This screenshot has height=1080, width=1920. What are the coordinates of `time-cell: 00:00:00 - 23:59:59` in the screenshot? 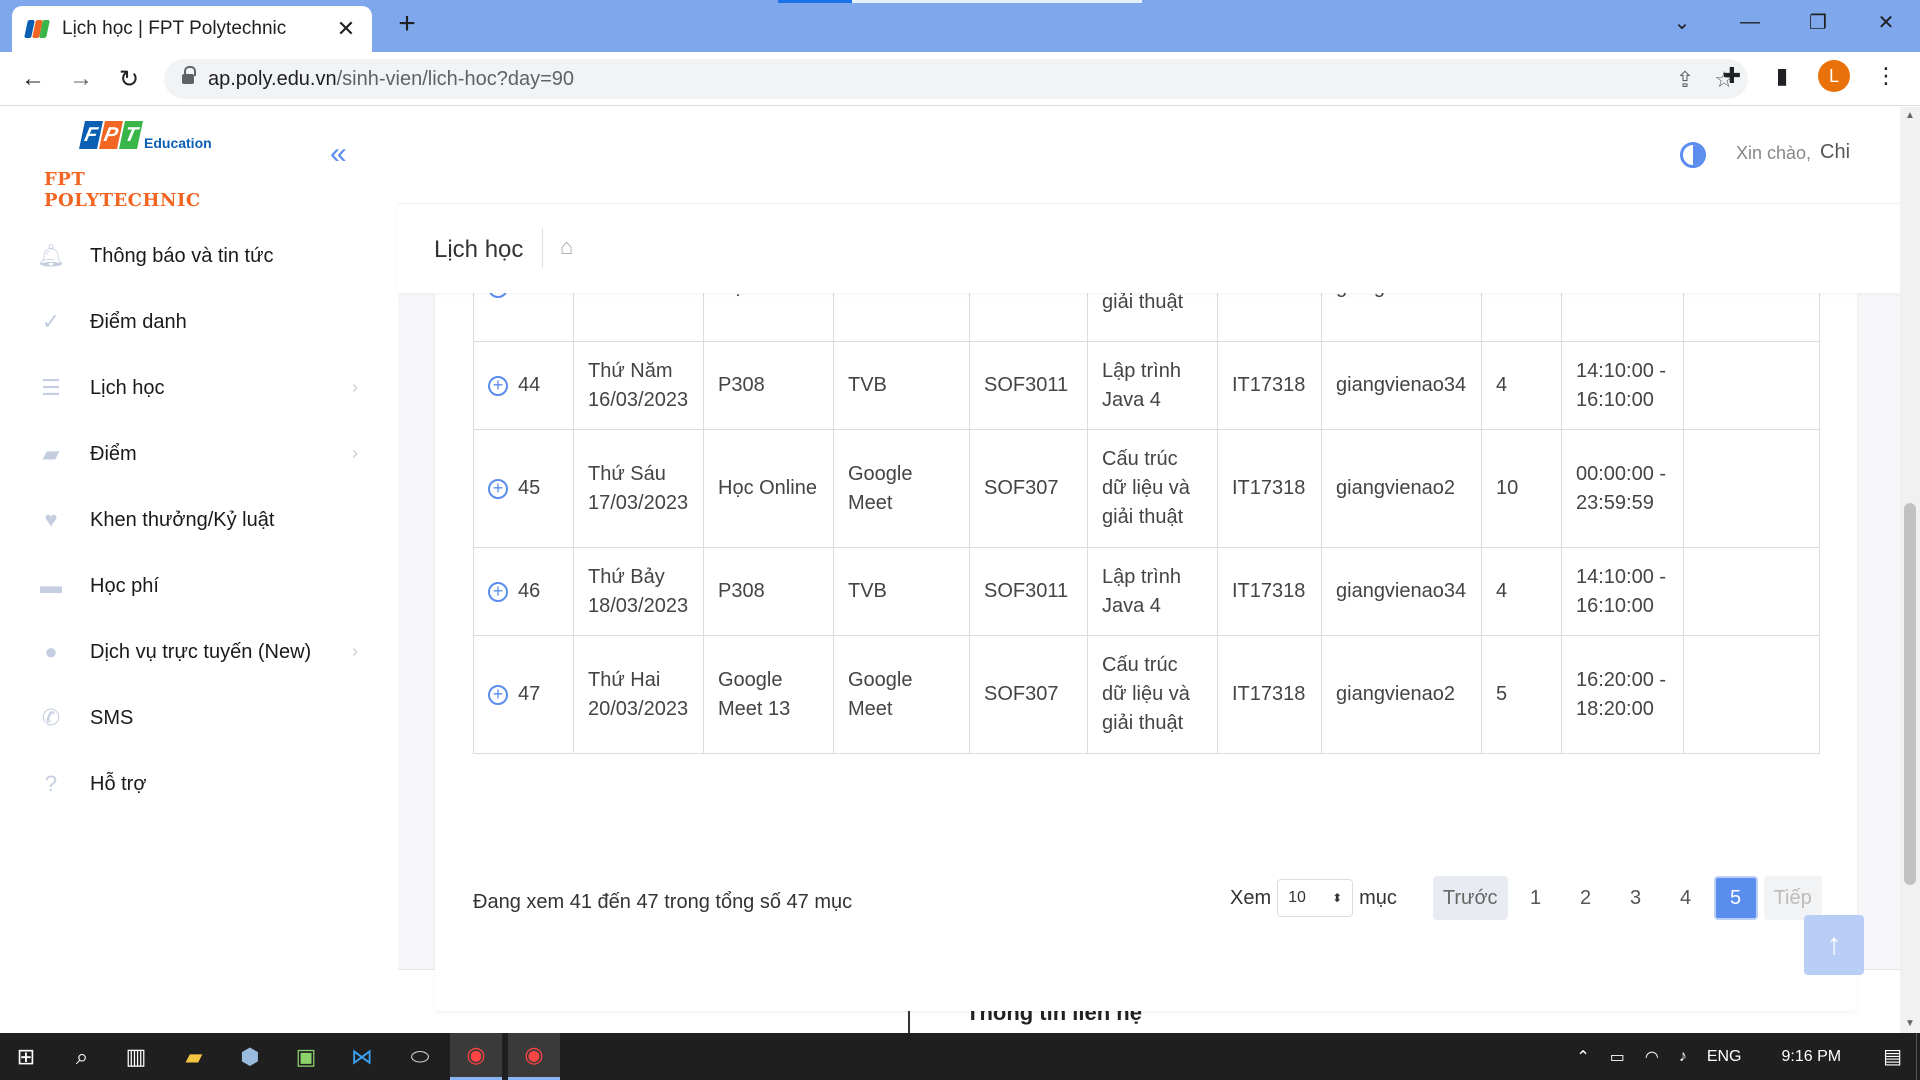 It's located at (1622, 488).